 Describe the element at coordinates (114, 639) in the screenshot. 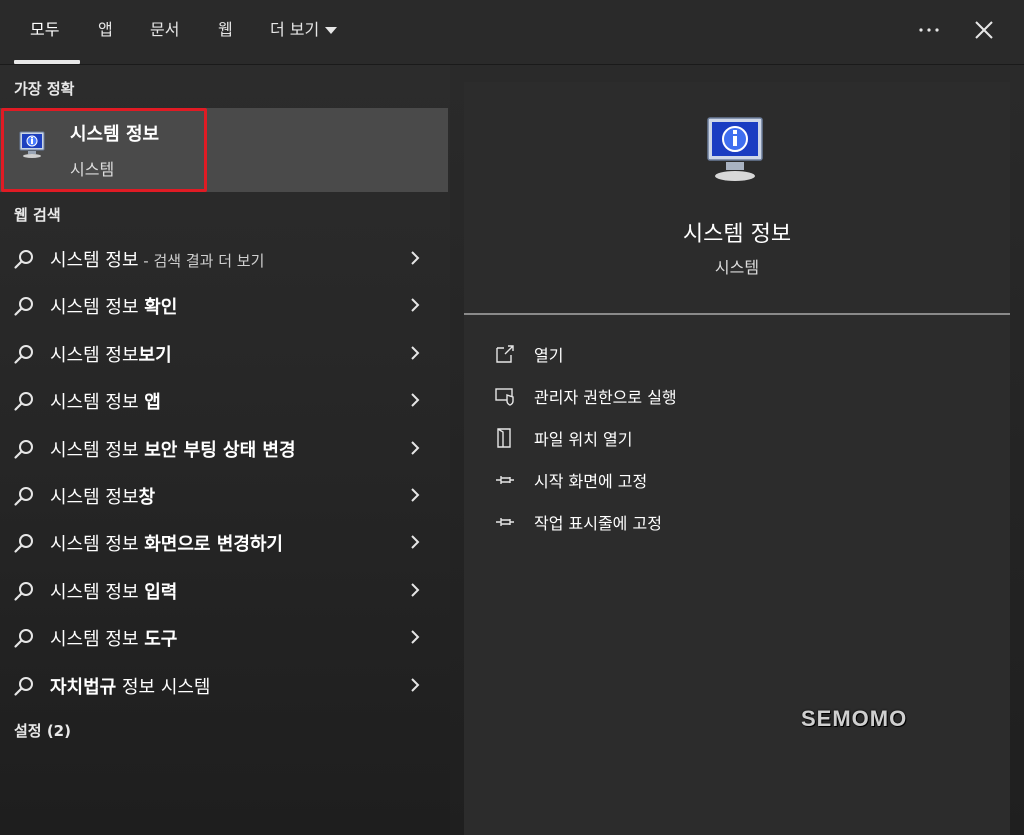

I see `web-result-label: 시스템 정보 도구` at that location.